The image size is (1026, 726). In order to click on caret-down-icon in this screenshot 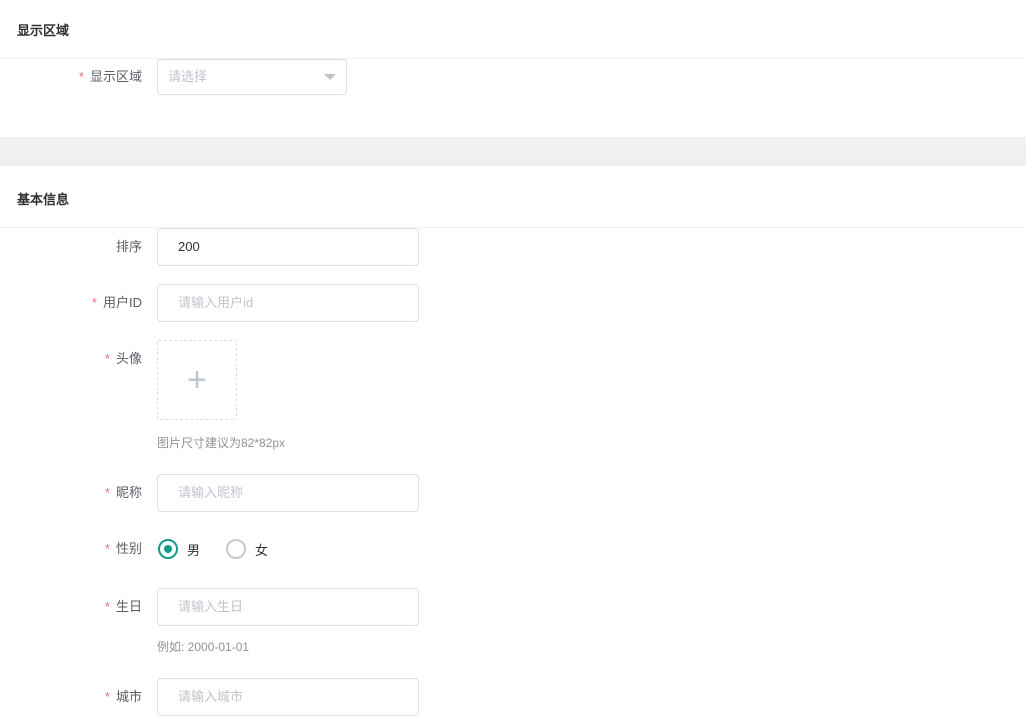, I will do `click(330, 77)`.